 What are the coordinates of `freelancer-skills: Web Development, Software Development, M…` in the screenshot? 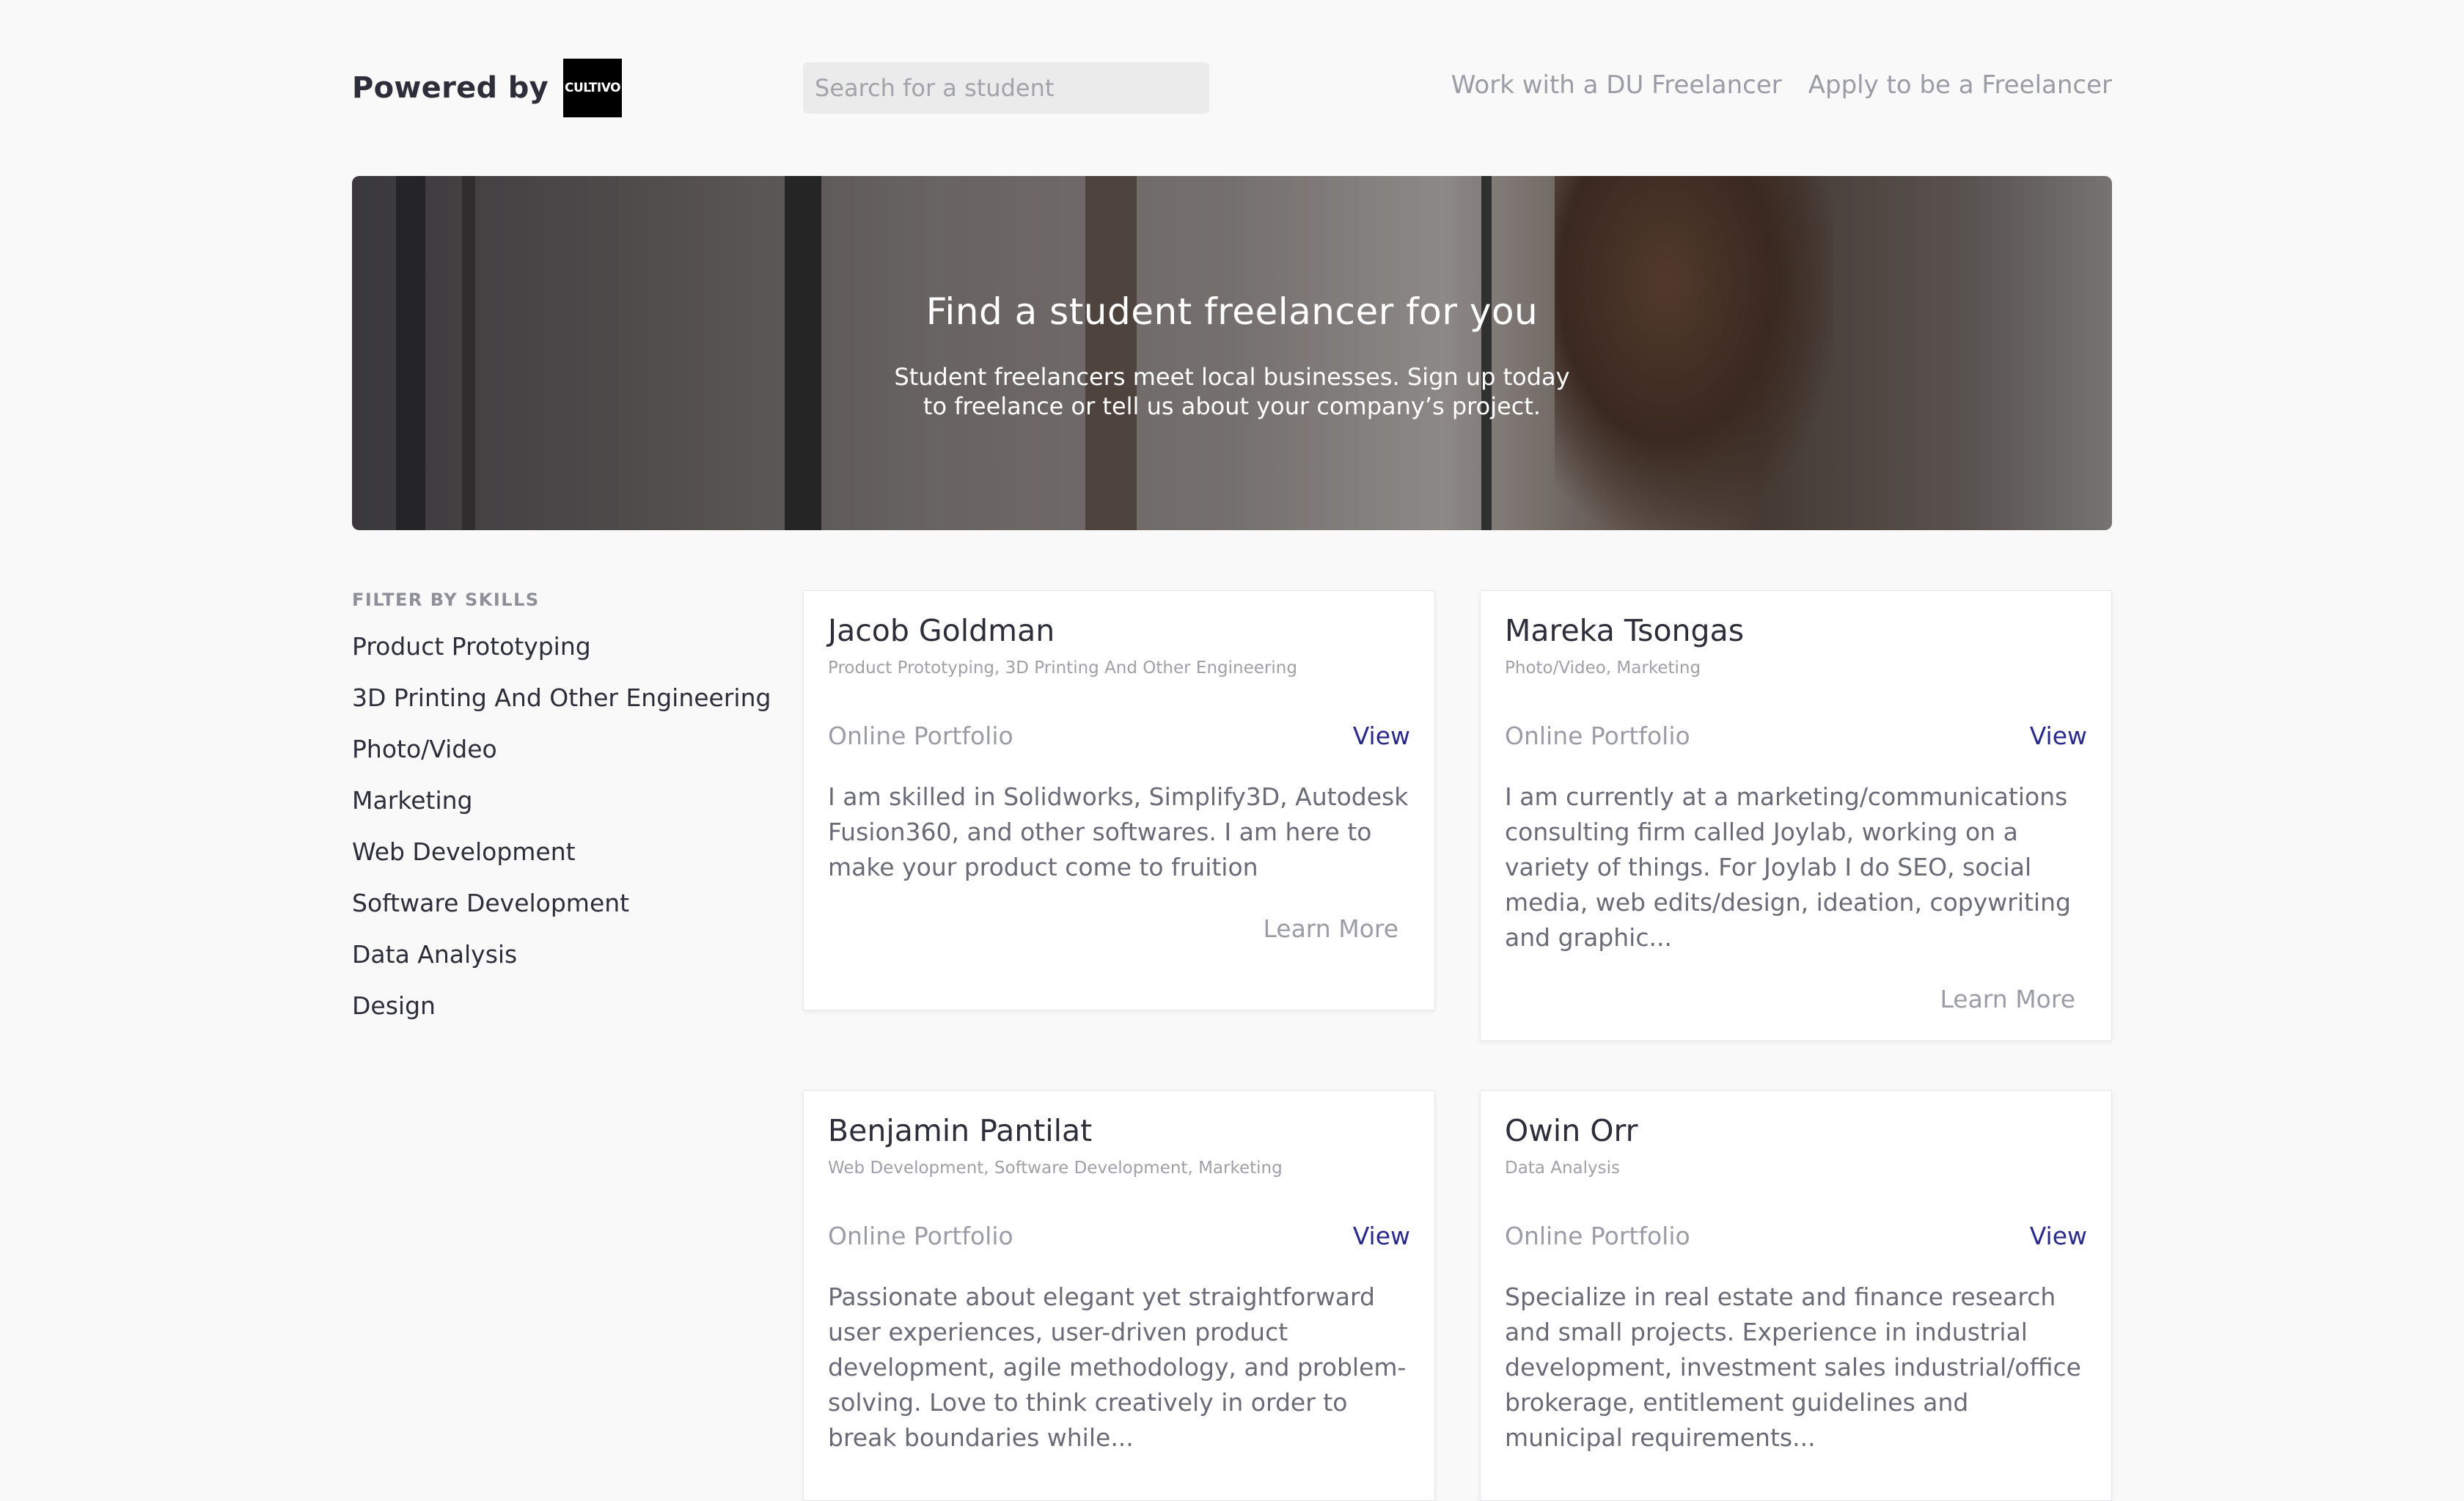 It's located at (1055, 1168).